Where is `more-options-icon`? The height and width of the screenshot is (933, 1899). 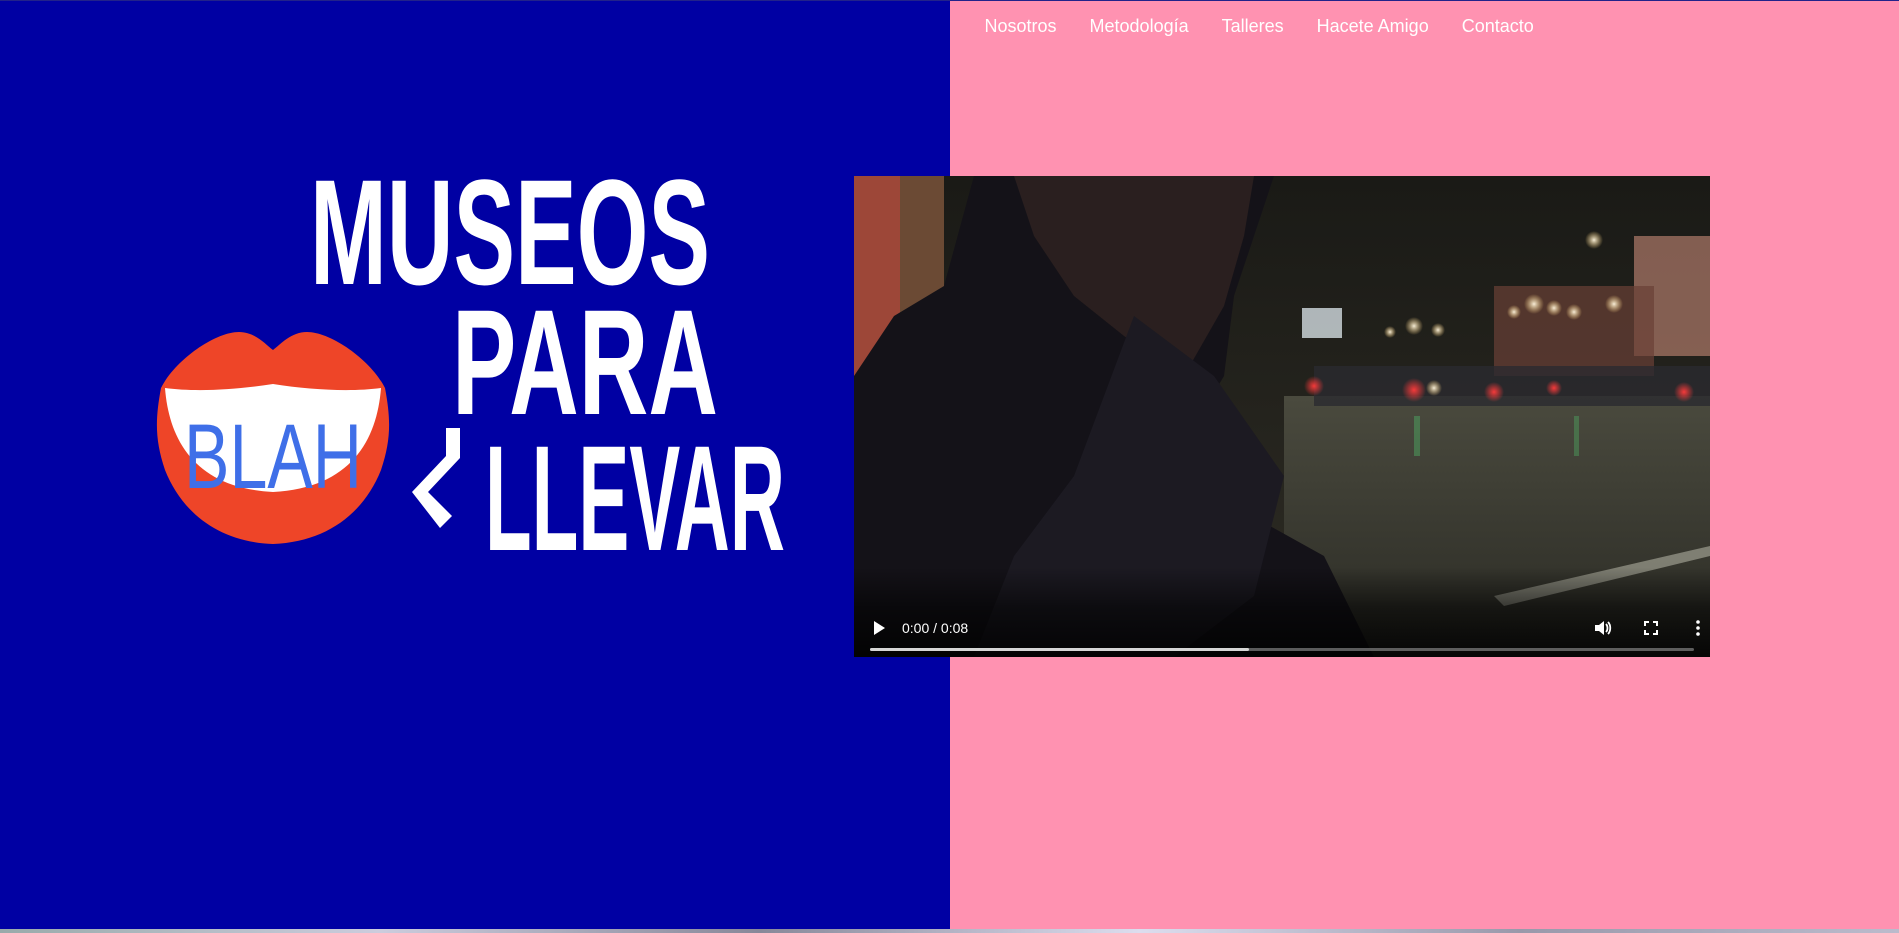 more-options-icon is located at coordinates (1698, 628).